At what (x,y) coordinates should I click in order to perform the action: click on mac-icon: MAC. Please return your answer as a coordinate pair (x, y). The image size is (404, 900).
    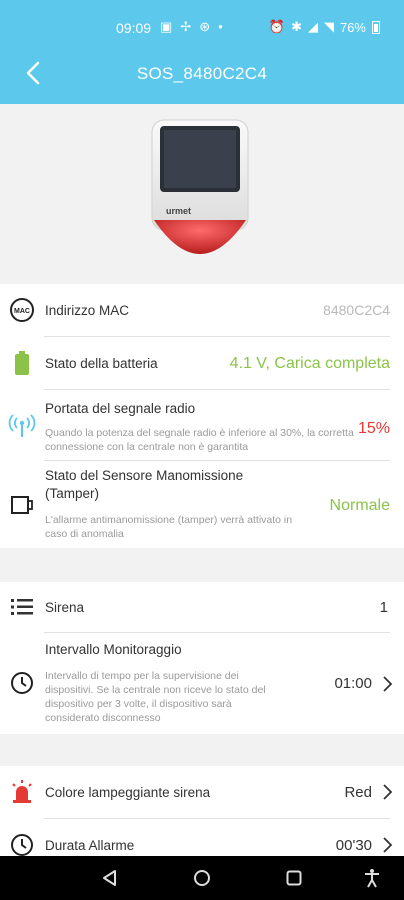
    Looking at the image, I should click on (22, 310).